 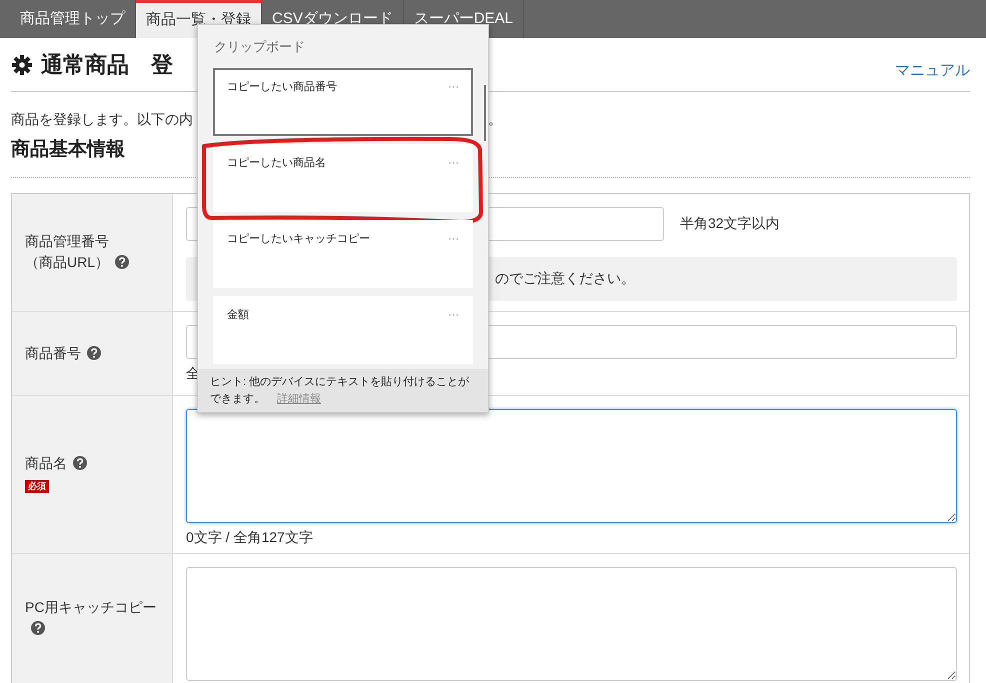 What do you see at coordinates (485, 113) in the screenshot?
I see `scrollbar` at bounding box center [485, 113].